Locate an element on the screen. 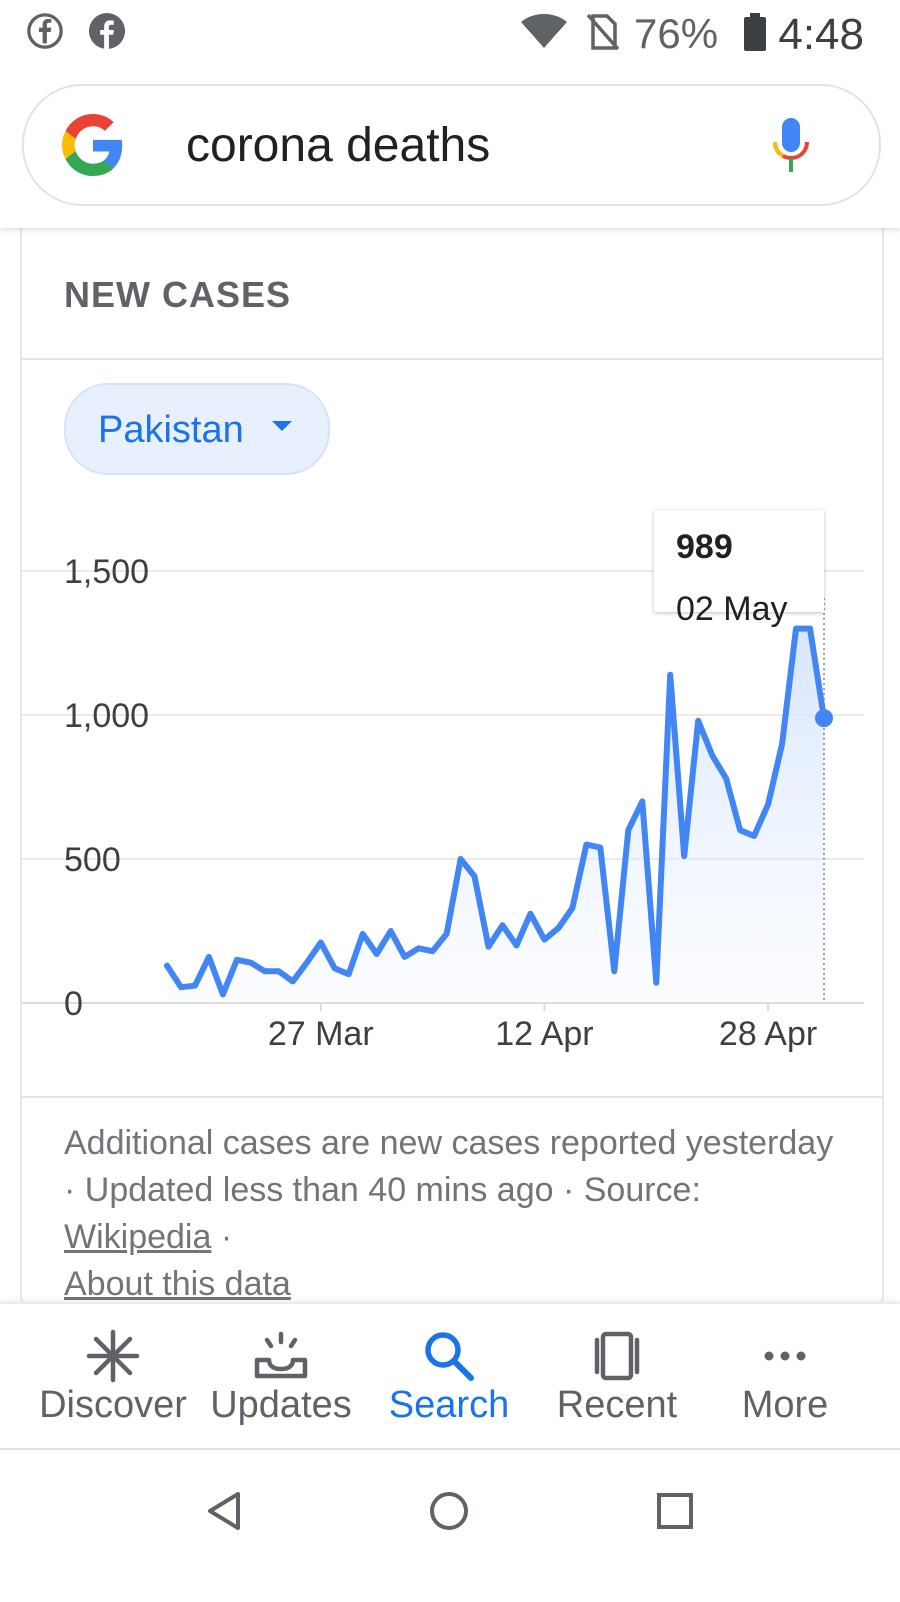 This screenshot has width=900, height=1602. battery-icon is located at coordinates (755, 32).